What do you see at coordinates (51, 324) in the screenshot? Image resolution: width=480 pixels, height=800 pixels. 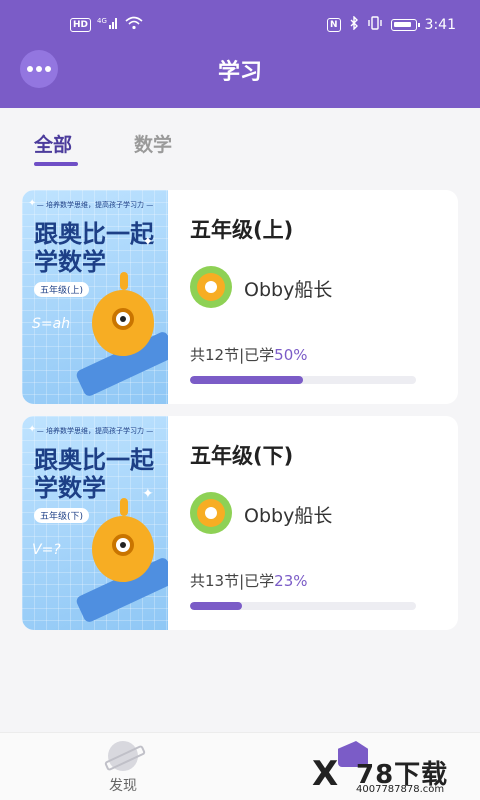 I see `cover-formula: S=ah` at bounding box center [51, 324].